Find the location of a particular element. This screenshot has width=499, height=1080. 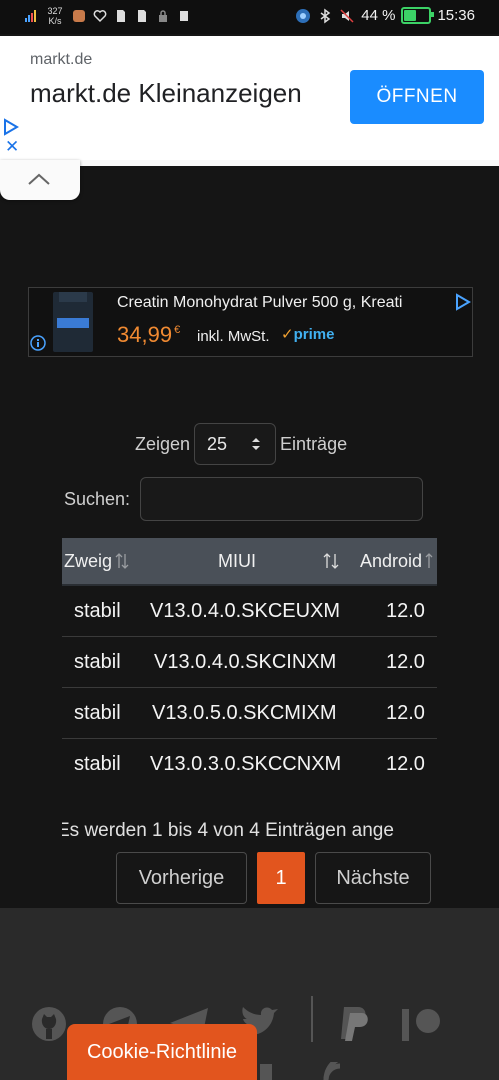

search-label: Suchen: is located at coordinates (97, 498).